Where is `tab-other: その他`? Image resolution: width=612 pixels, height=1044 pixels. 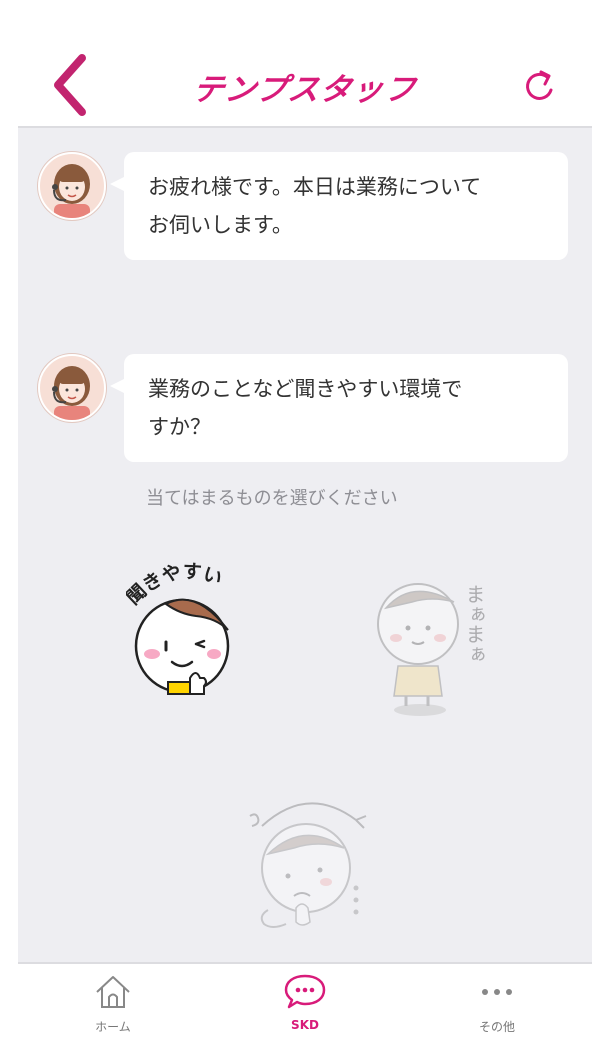
tab-other: その他 is located at coordinates (497, 1004).